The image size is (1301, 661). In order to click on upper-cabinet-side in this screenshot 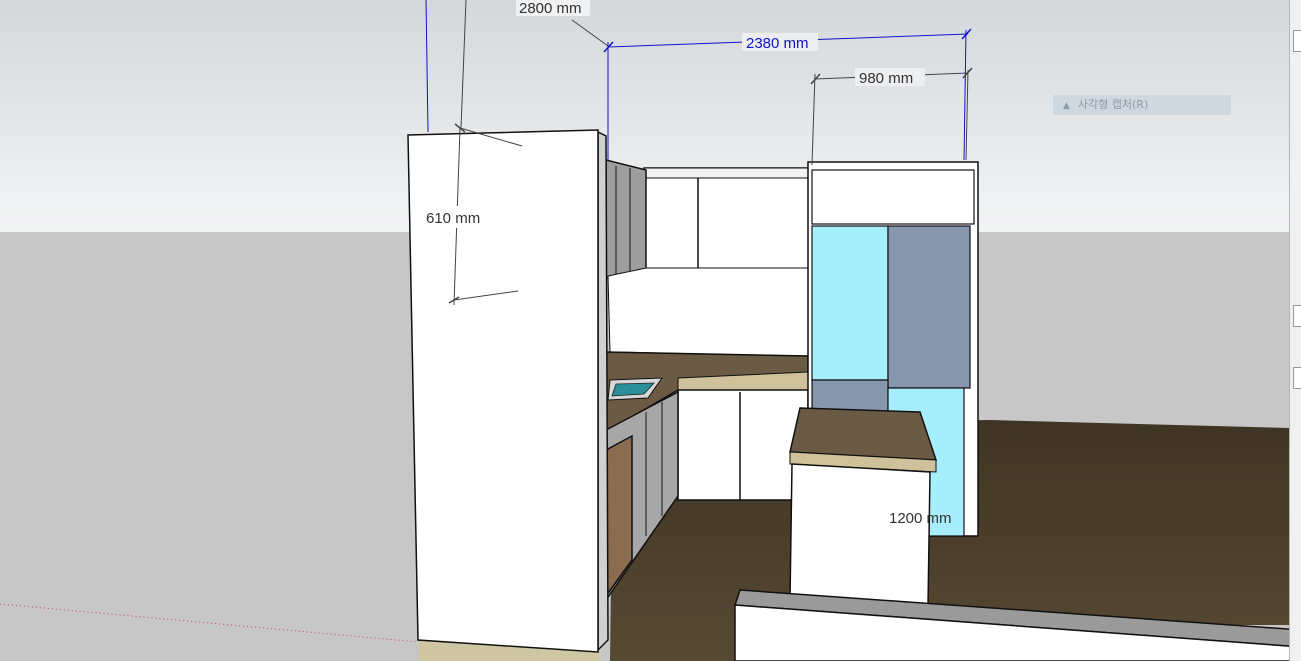, I will do `click(626, 219)`.